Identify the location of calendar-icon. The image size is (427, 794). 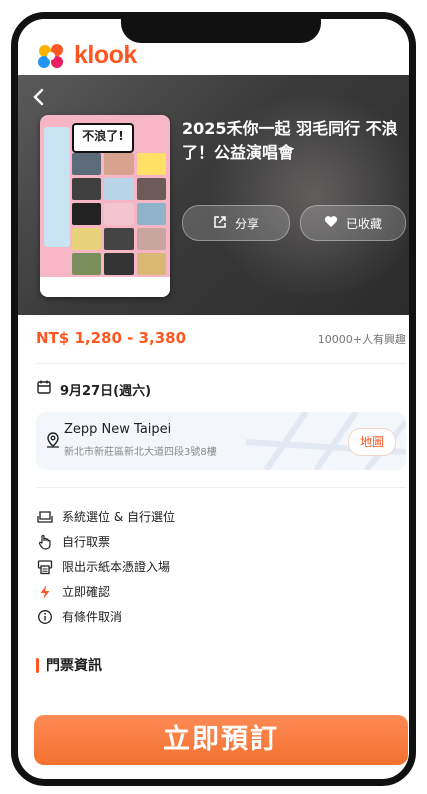
(48, 389).